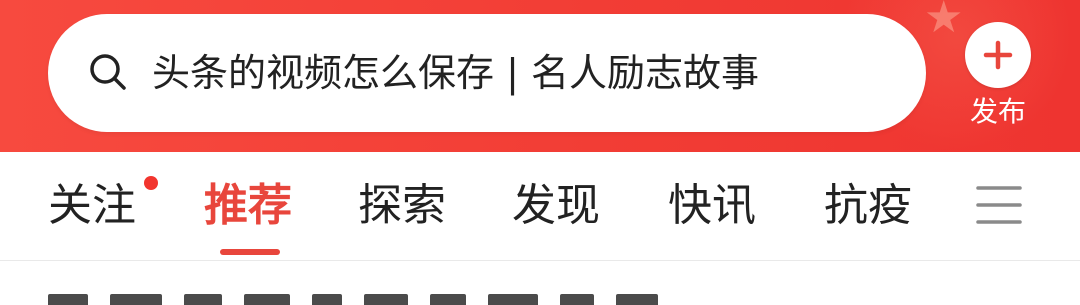  I want to click on notification-dot, so click(151, 183).